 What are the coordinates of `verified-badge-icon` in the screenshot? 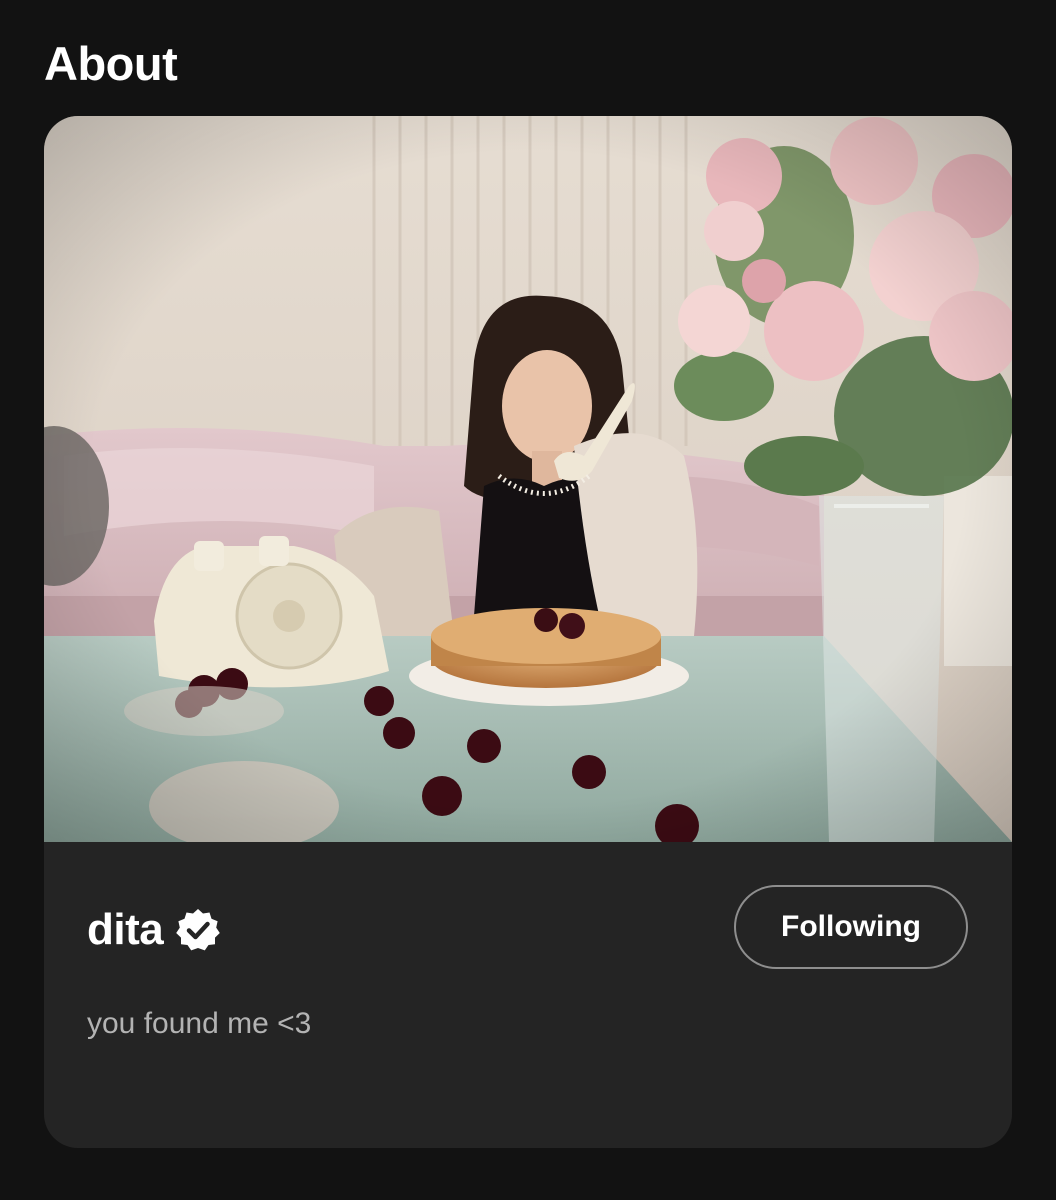 It's located at (198, 930).